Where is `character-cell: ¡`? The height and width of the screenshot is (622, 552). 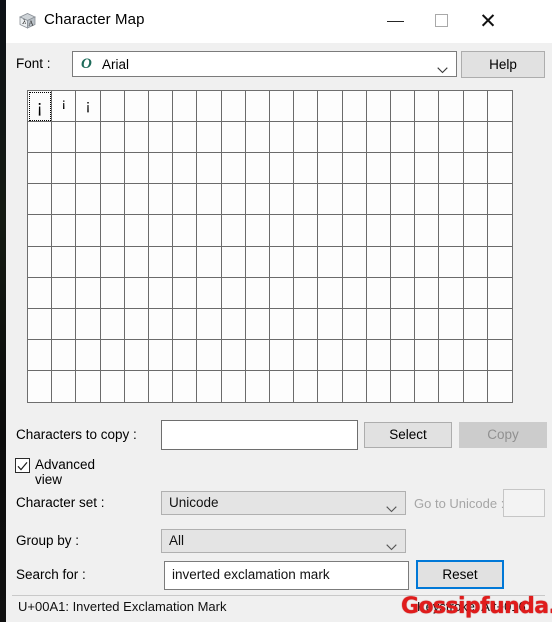
character-cell: ¡ is located at coordinates (40, 107).